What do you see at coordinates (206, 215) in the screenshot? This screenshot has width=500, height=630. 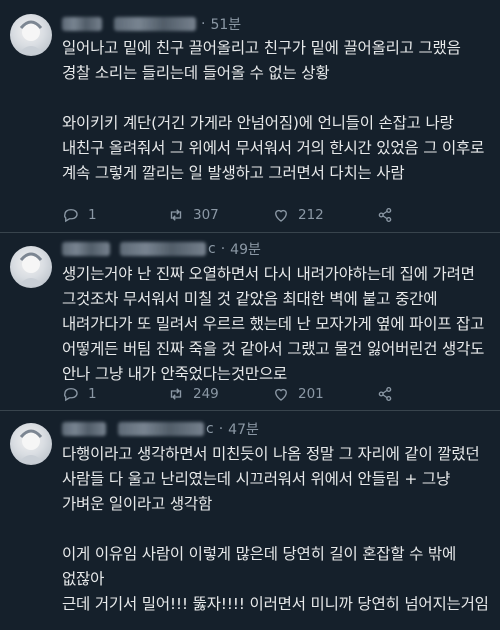 I see `retweet-count: 307` at bounding box center [206, 215].